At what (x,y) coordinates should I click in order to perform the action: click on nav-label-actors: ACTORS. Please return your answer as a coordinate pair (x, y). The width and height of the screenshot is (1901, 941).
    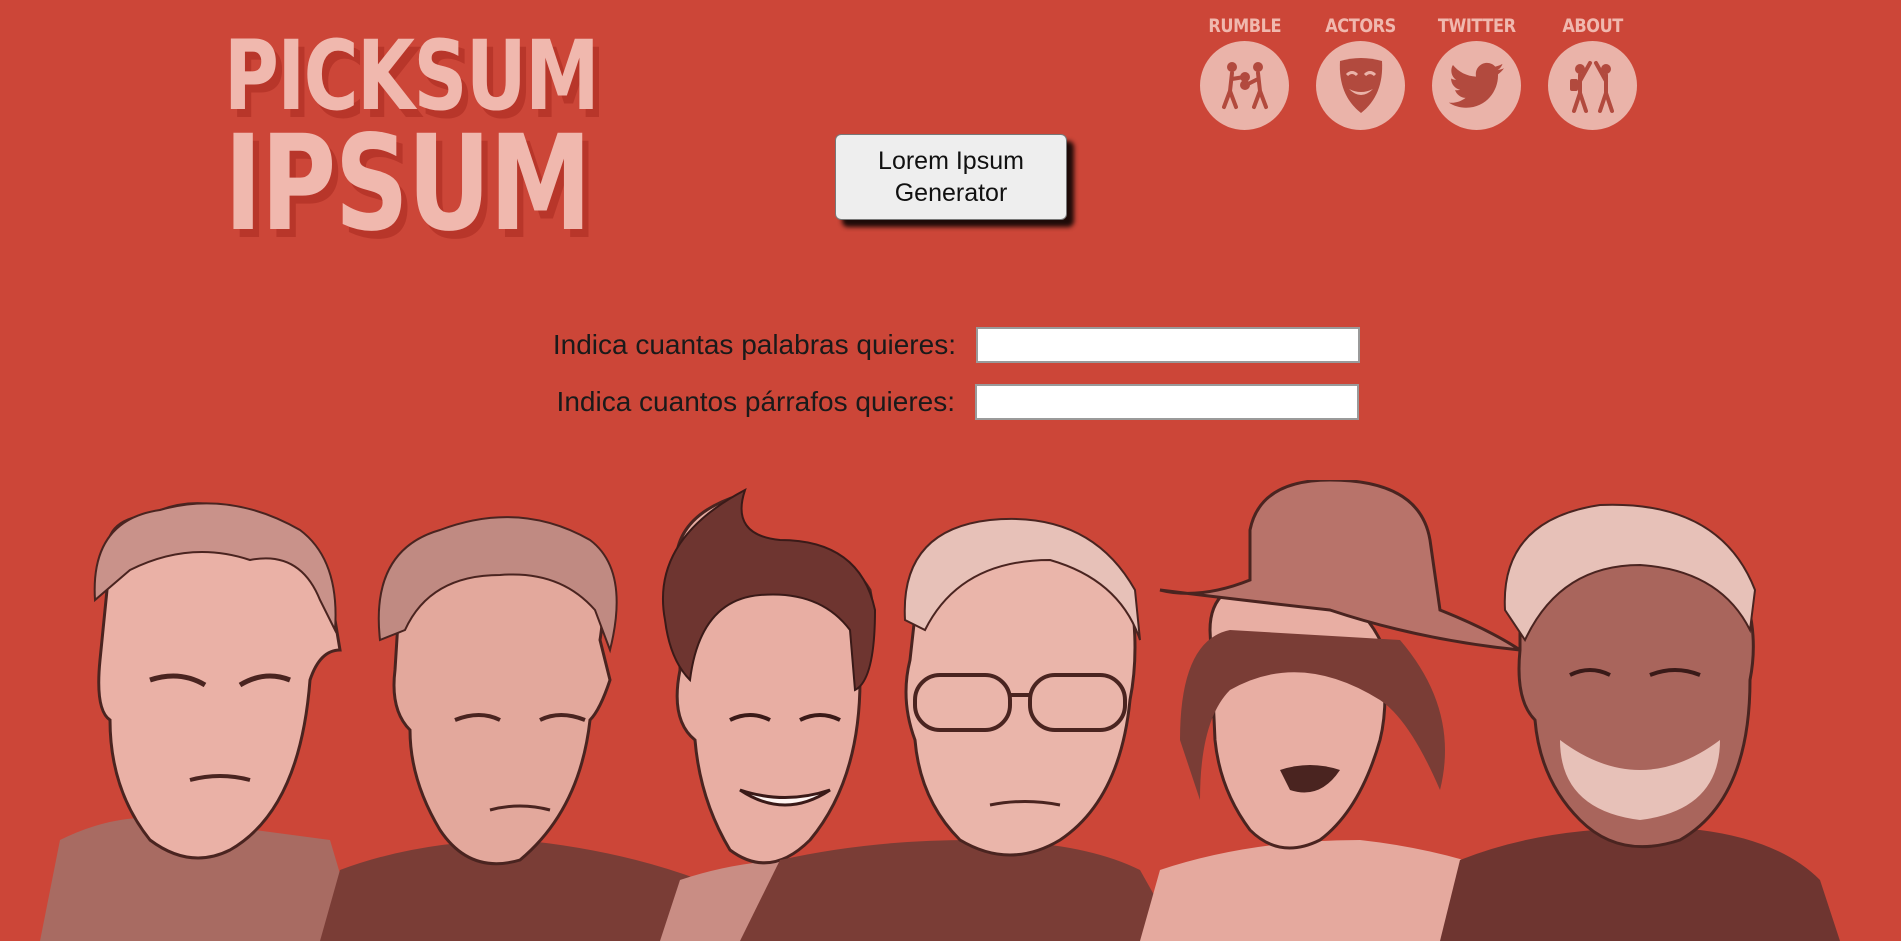
    Looking at the image, I should click on (1360, 26).